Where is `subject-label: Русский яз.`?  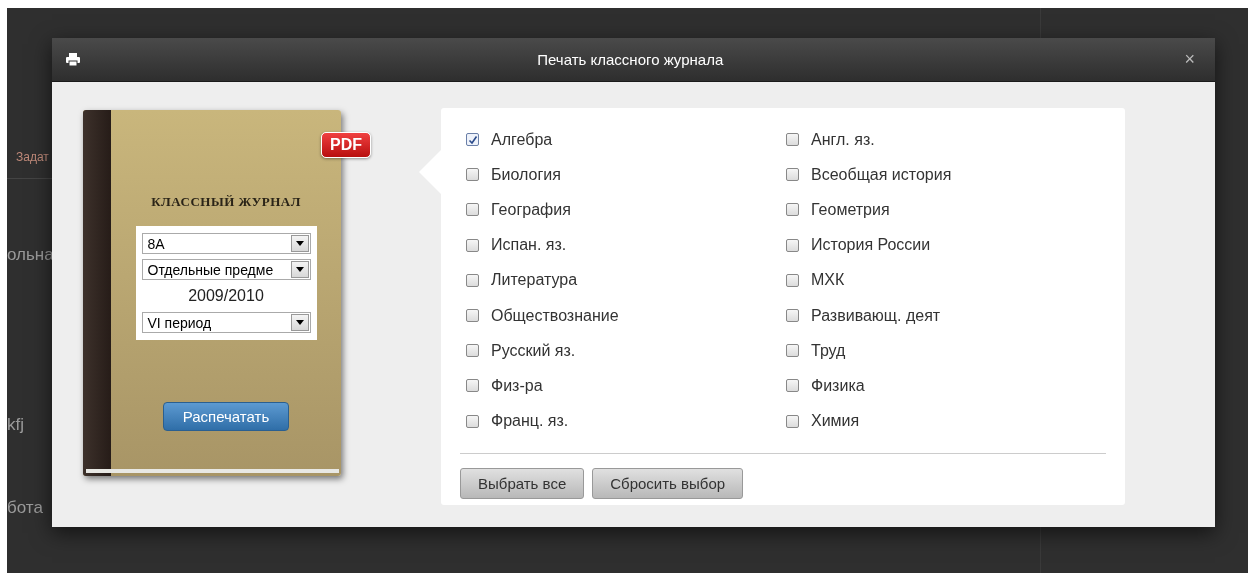
subject-label: Русский яз. is located at coordinates (533, 350).